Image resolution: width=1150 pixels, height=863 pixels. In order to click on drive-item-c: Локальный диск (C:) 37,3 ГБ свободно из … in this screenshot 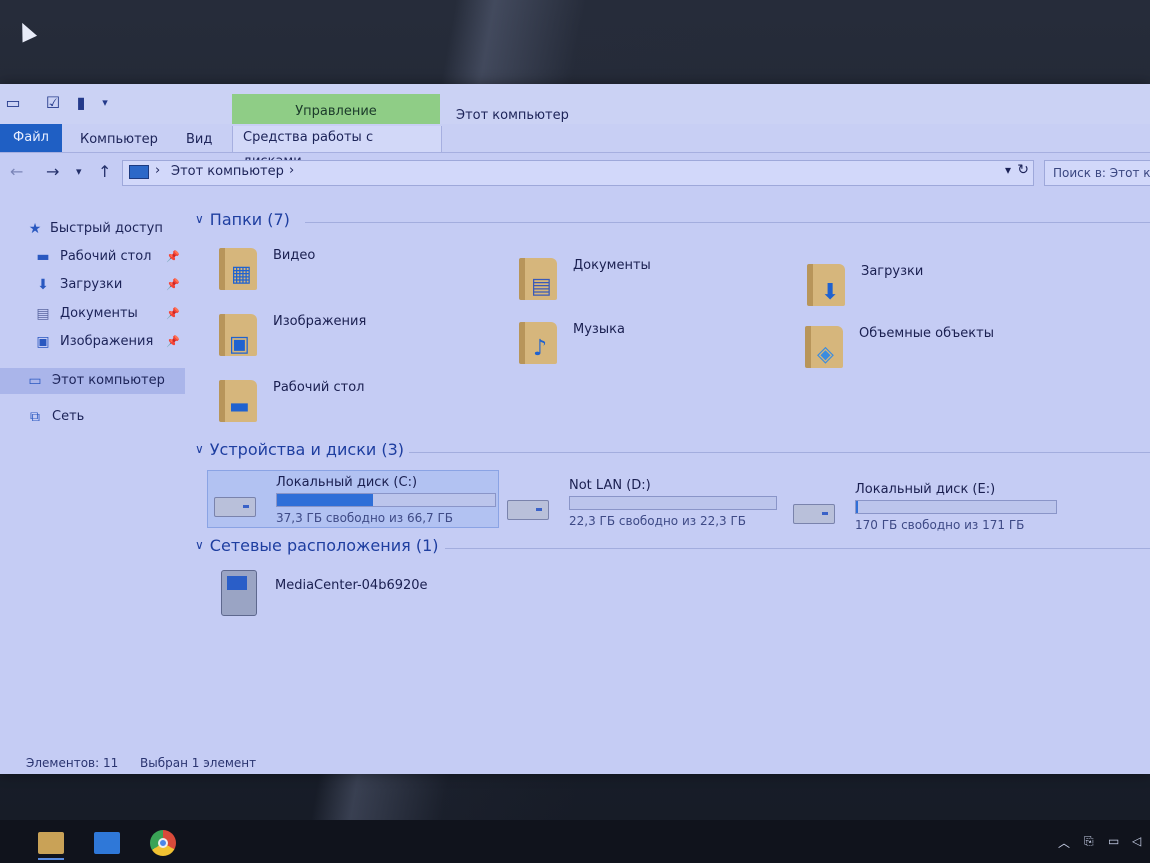, I will do `click(353, 499)`.